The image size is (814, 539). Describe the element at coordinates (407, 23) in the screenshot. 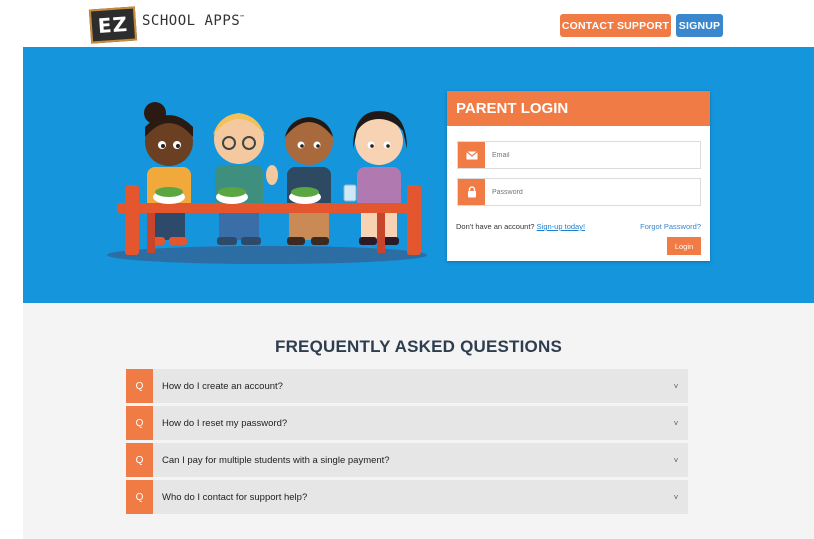

I see `header: EZ SCHOOL APPS™ CONTACT SUPPORT SIGNUP` at that location.